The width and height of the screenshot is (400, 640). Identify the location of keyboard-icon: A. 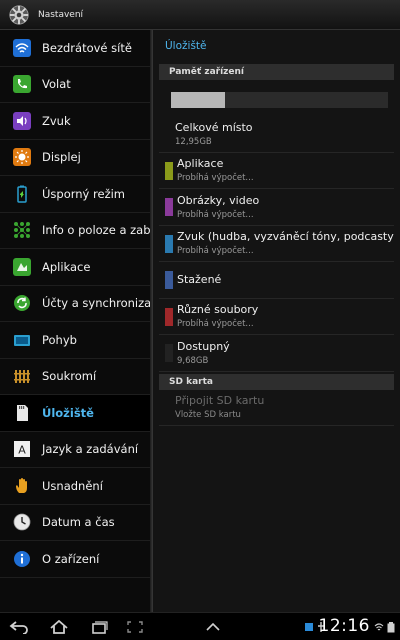
(22, 449).